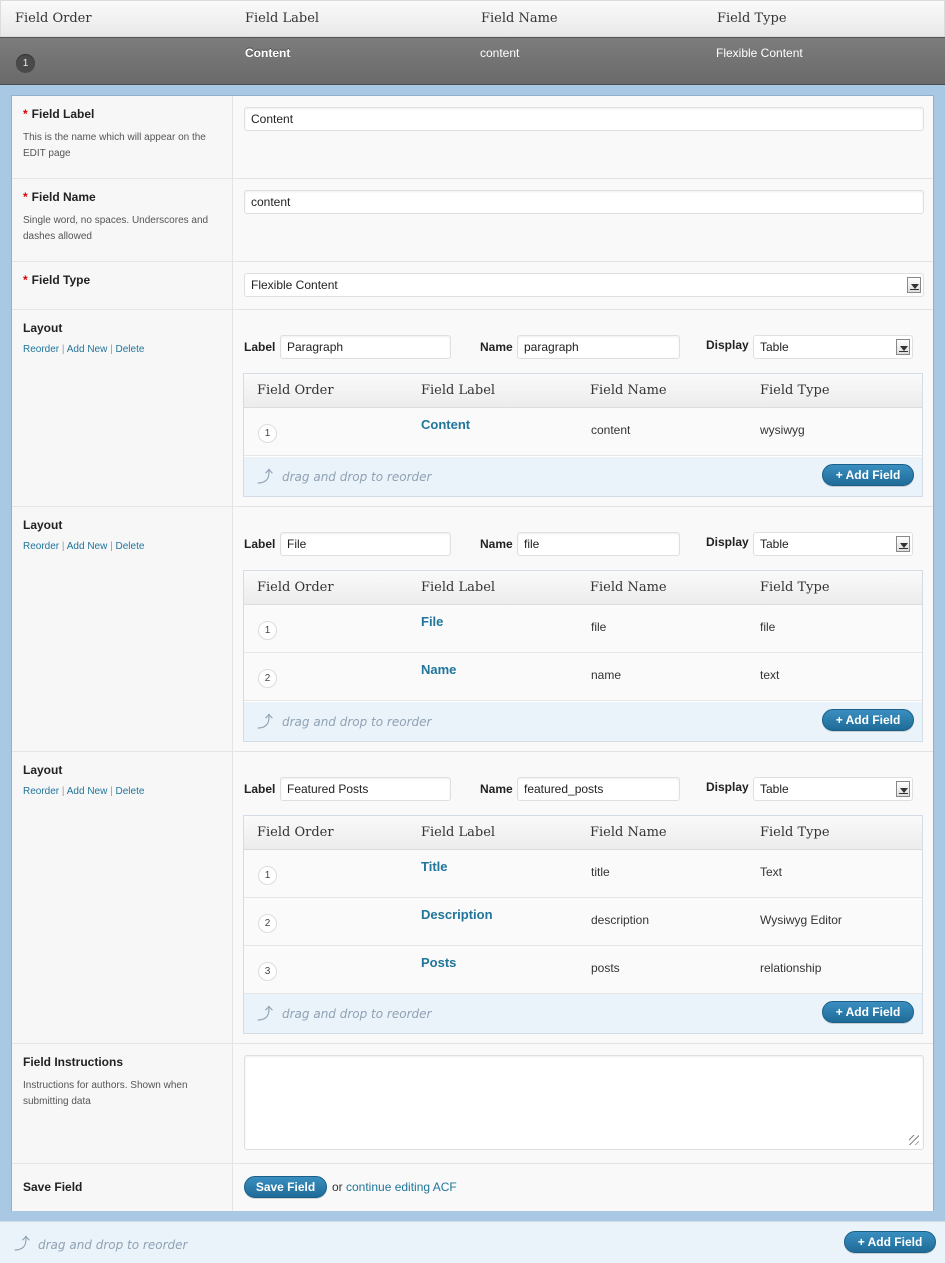 Image resolution: width=945 pixels, height=1263 pixels. Describe the element at coordinates (584, 119) in the screenshot. I see `field-label-input: Content` at that location.